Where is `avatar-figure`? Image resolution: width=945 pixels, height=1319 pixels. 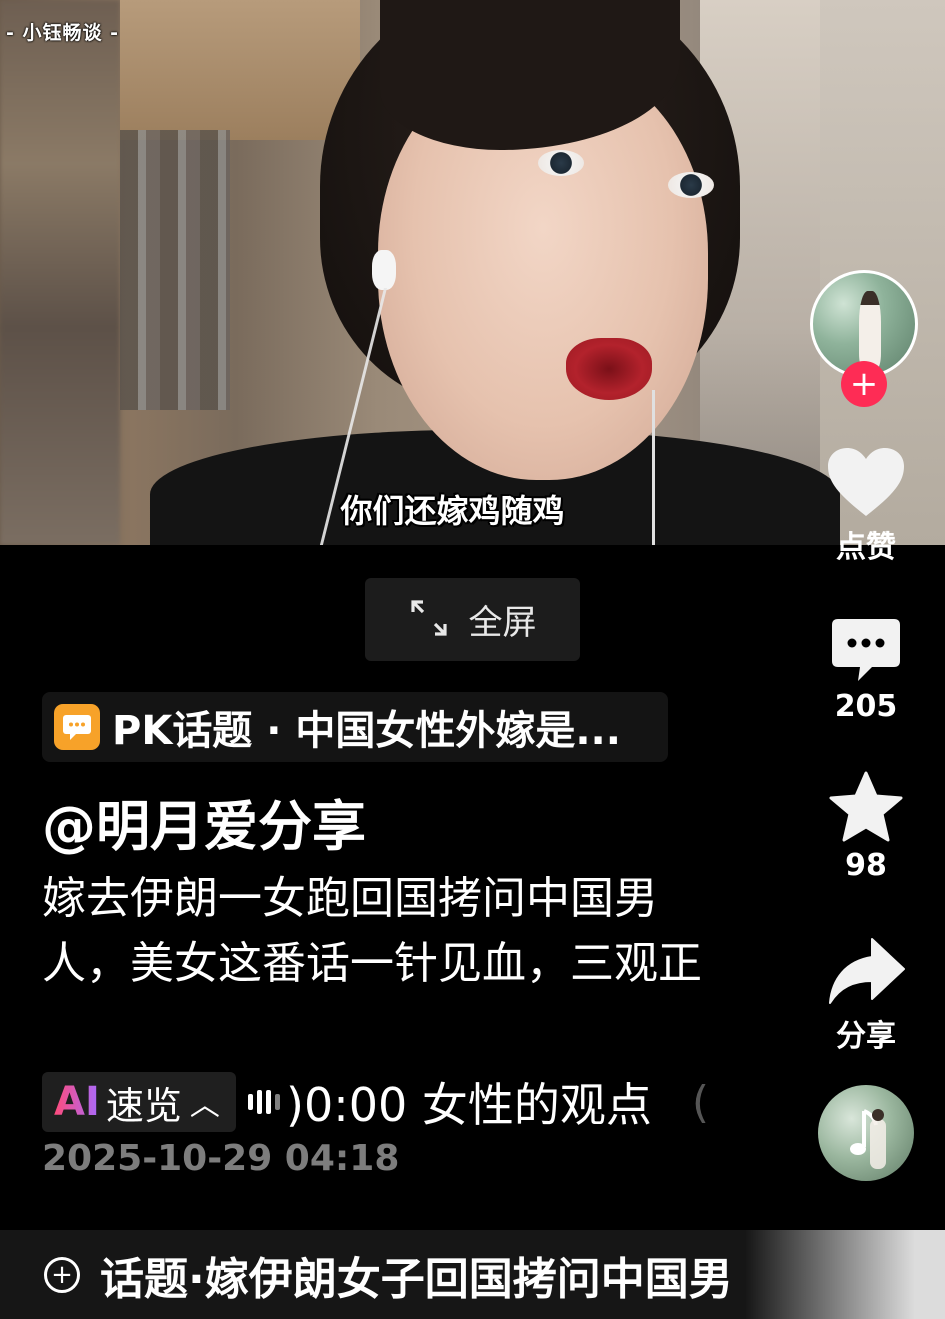
avatar-figure is located at coordinates (870, 330).